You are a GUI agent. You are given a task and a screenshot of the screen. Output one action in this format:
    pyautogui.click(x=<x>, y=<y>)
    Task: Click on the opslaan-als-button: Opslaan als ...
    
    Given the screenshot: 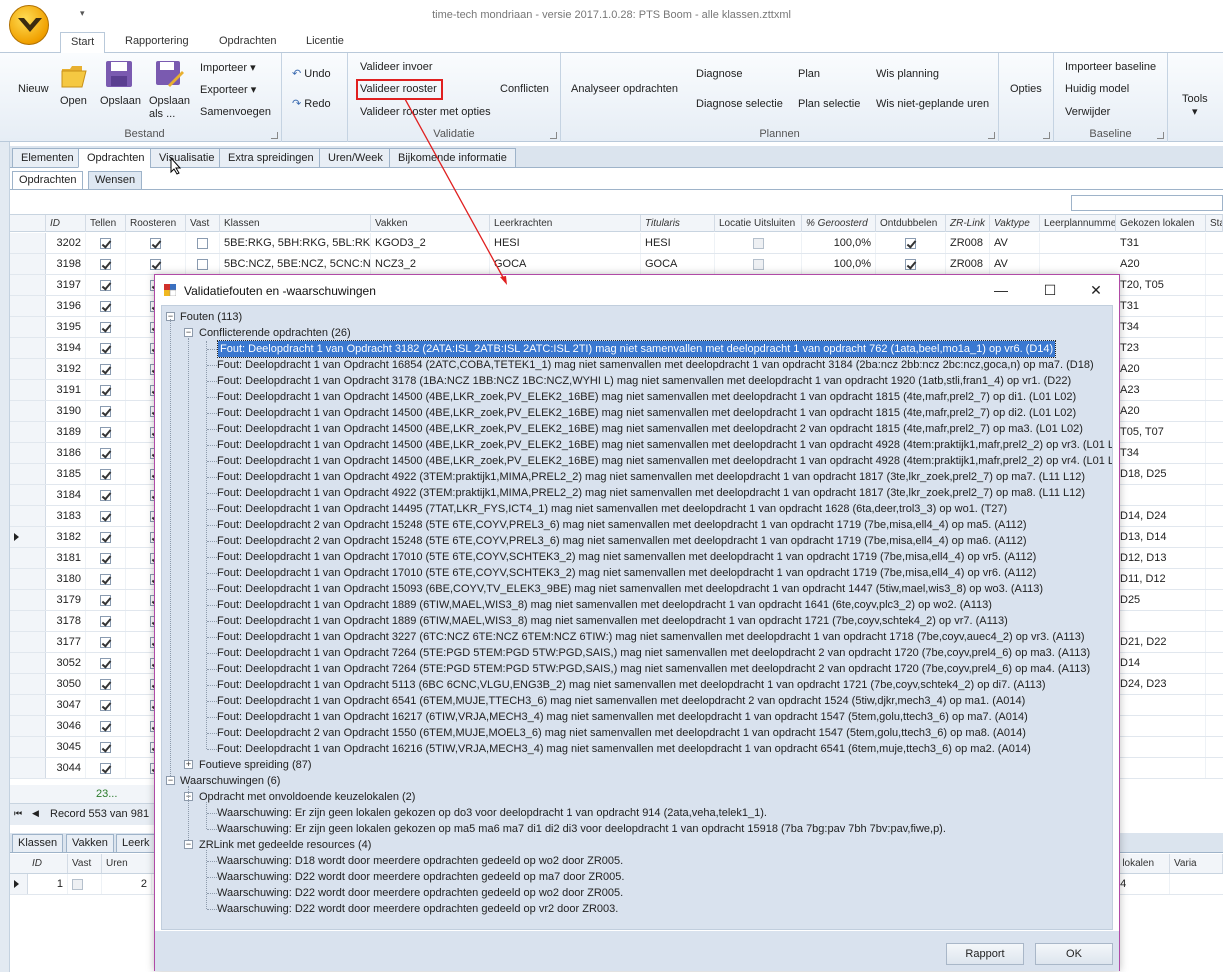 What is the action you would take?
    pyautogui.click(x=173, y=108)
    